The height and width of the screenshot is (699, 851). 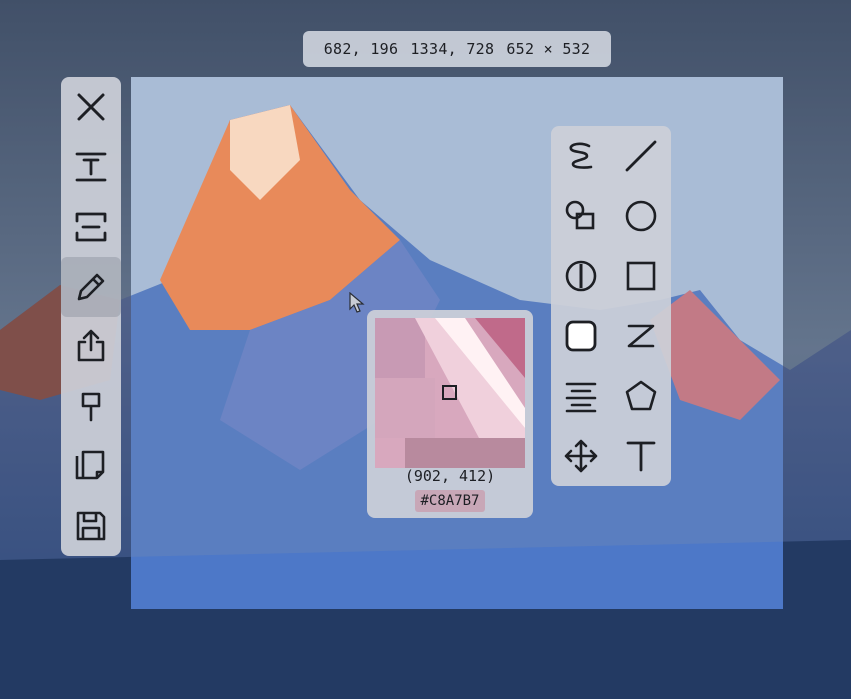 I want to click on freehand-tool, so click(x=581, y=156).